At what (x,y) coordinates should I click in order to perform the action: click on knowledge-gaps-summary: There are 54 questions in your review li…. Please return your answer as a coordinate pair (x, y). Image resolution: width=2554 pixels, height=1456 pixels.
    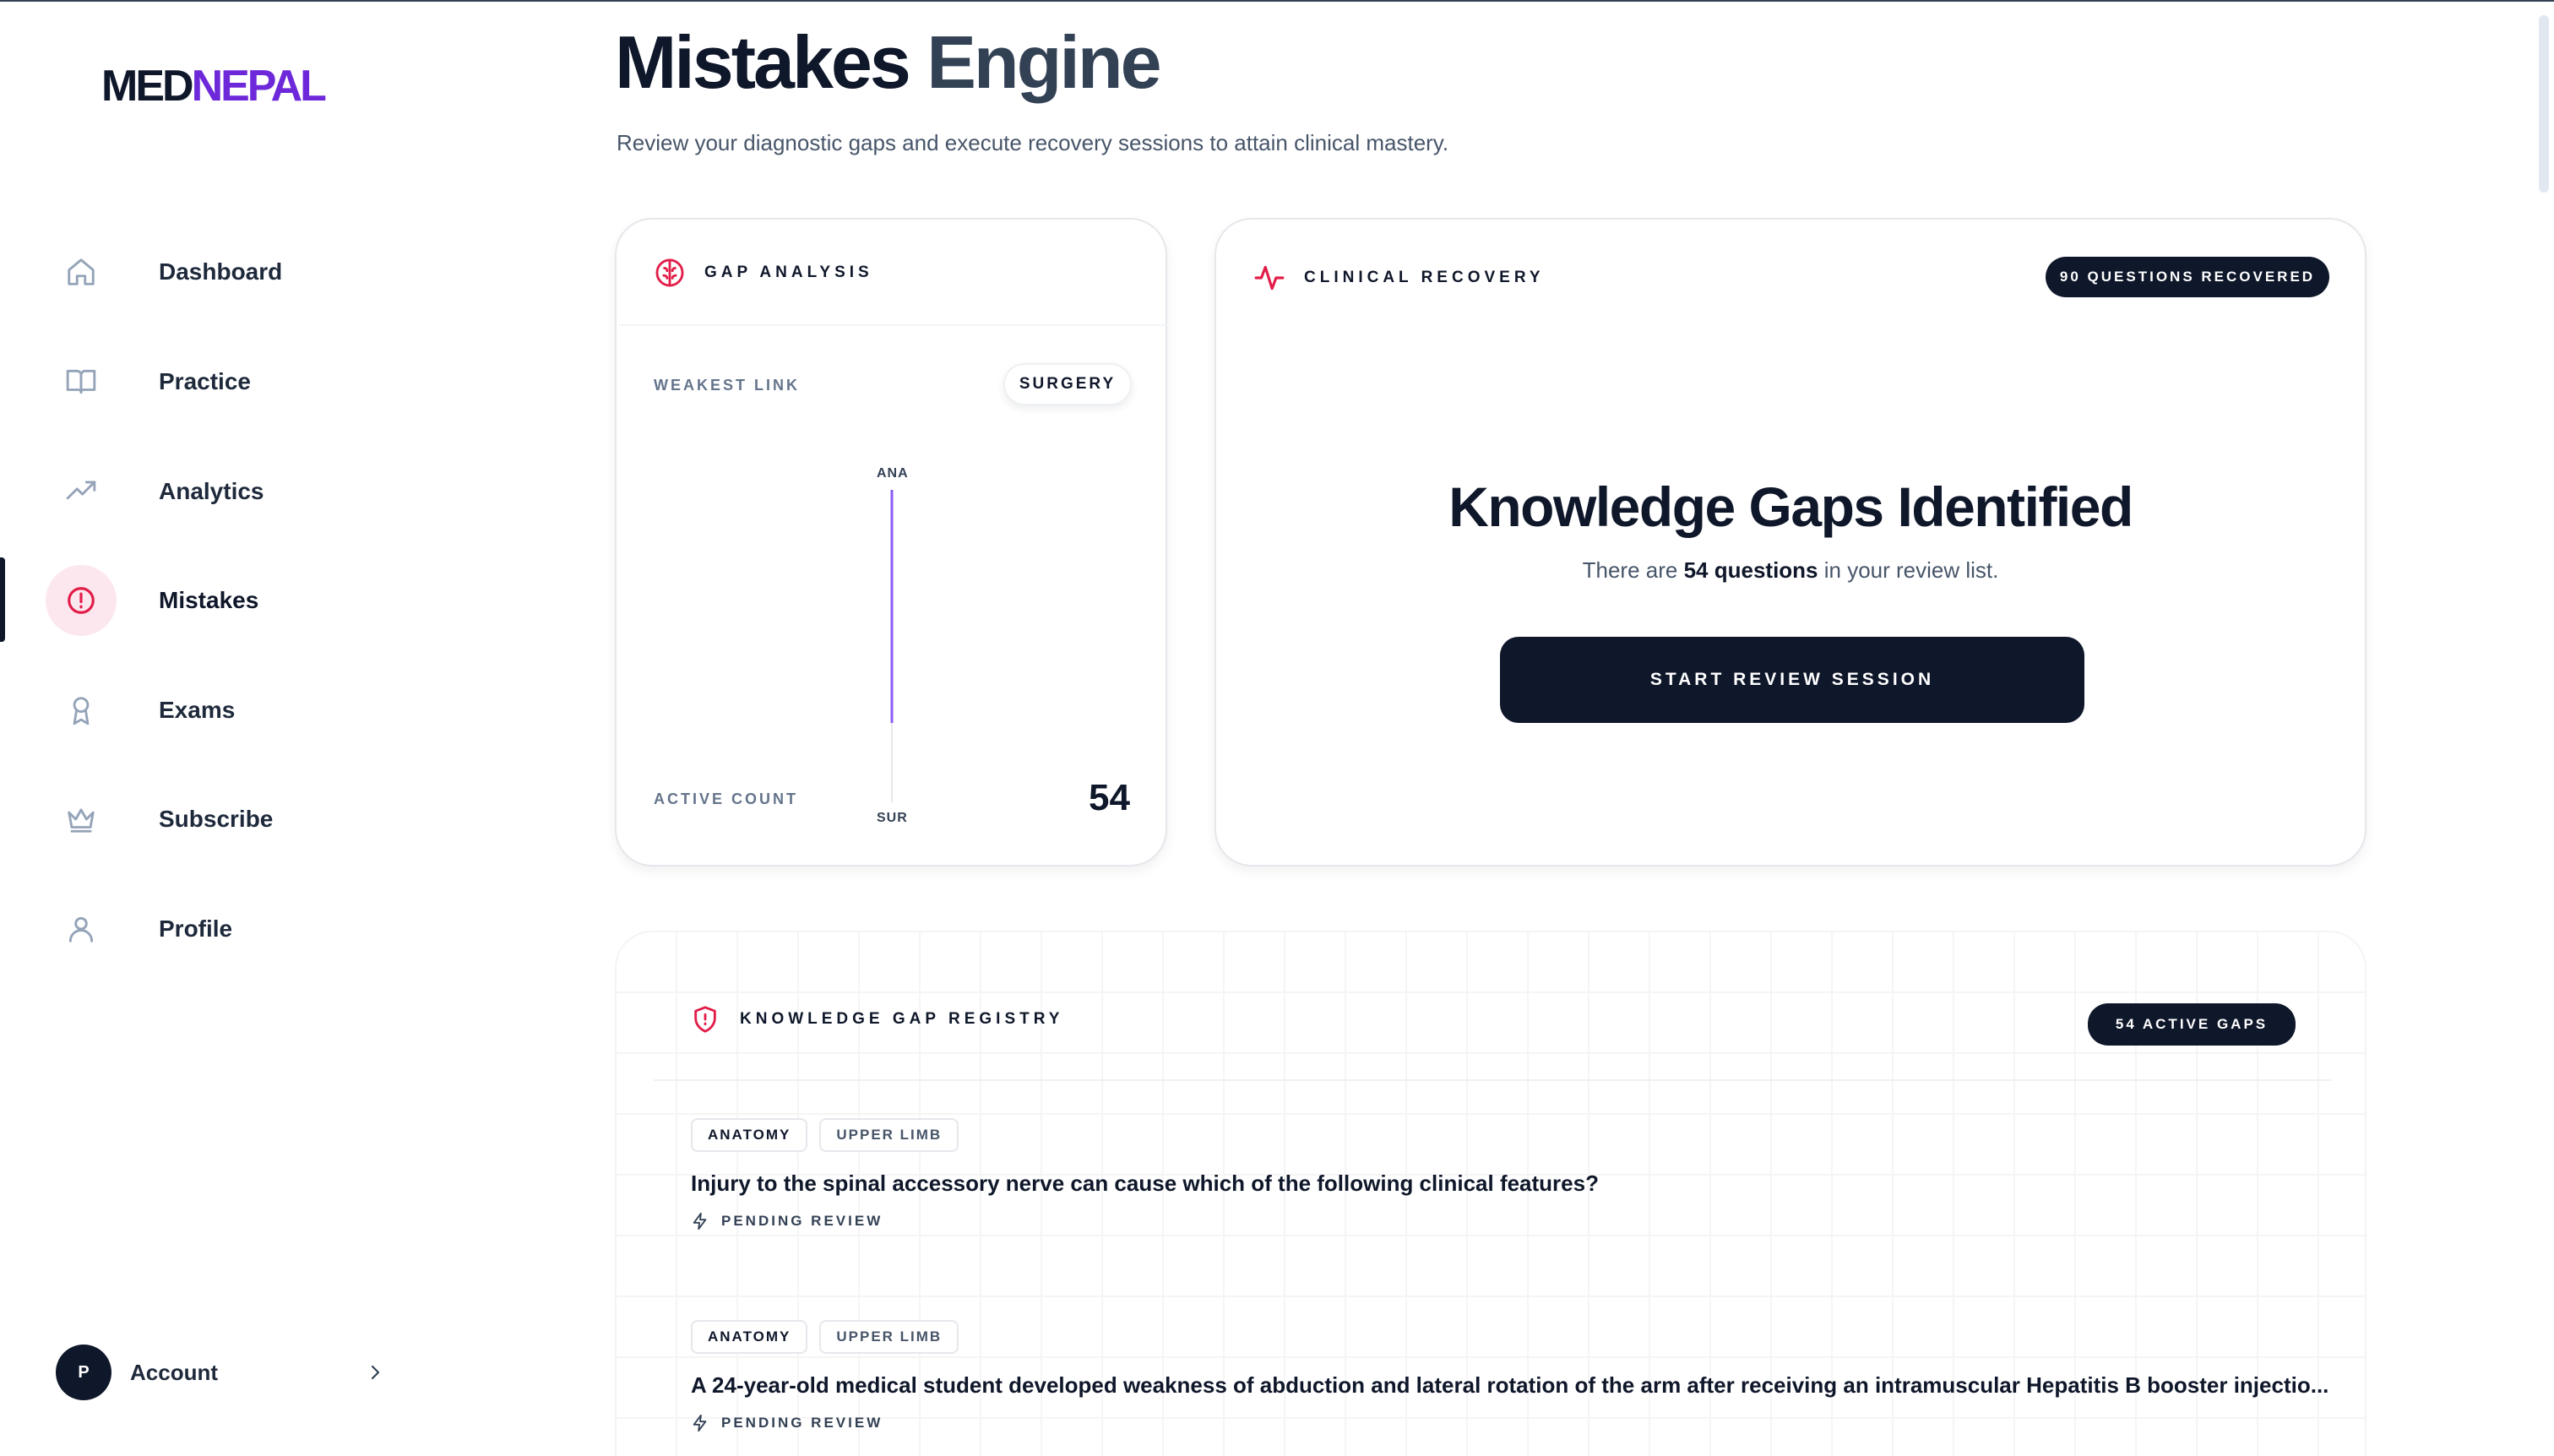
    Looking at the image, I should click on (1790, 570).